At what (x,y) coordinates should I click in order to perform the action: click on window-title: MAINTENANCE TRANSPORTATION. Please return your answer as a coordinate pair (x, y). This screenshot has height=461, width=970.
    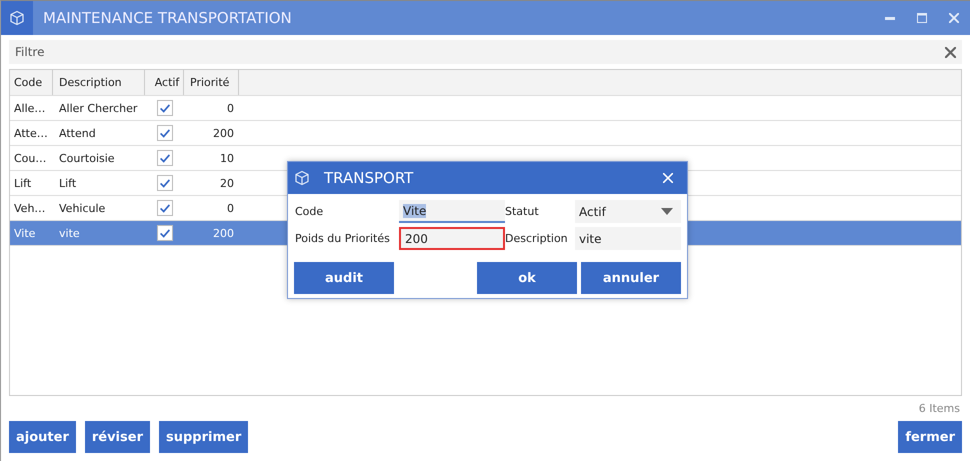
    Looking at the image, I should click on (168, 18).